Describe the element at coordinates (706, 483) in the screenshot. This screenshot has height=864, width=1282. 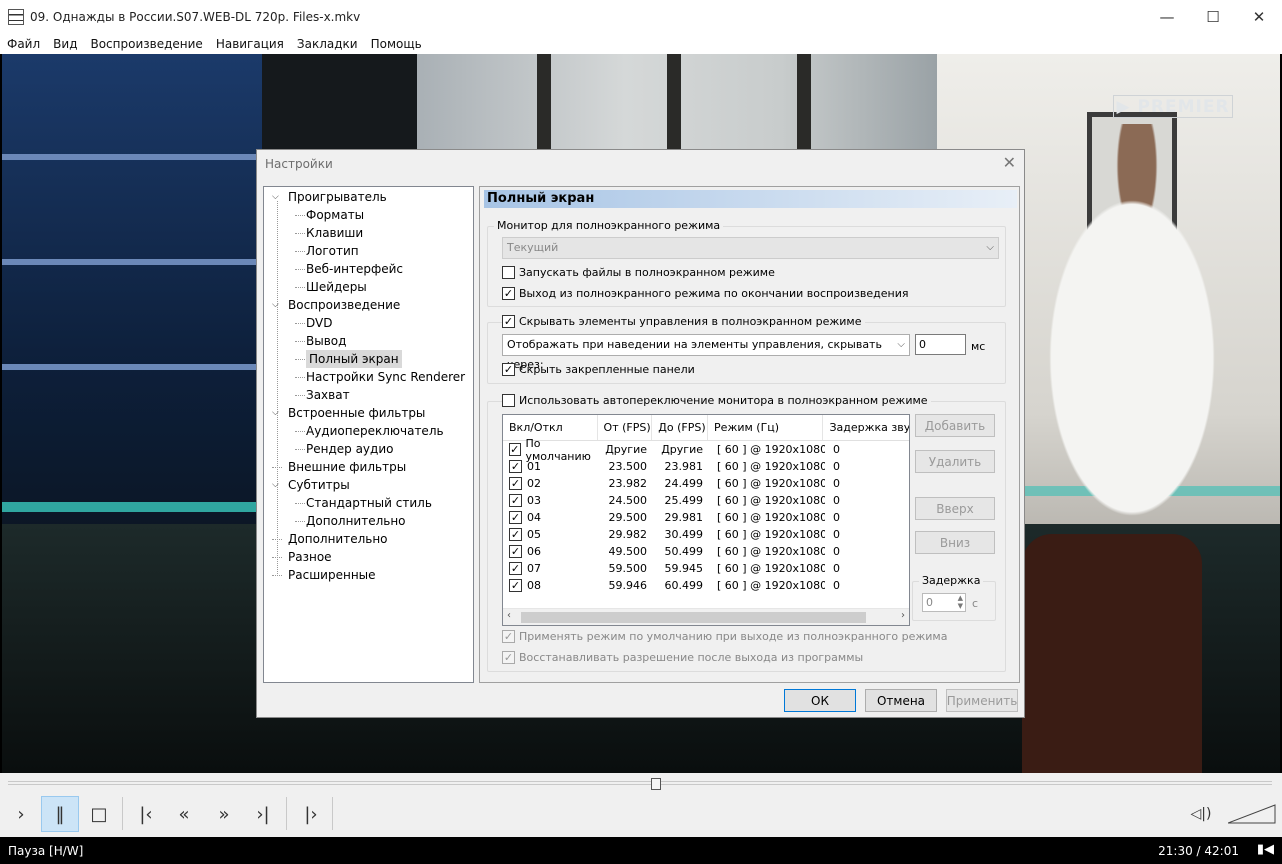
I see `table-row: ✓ 02 23.982 24.499 [ 60 ] @ 1920x1080 p 0` at that location.